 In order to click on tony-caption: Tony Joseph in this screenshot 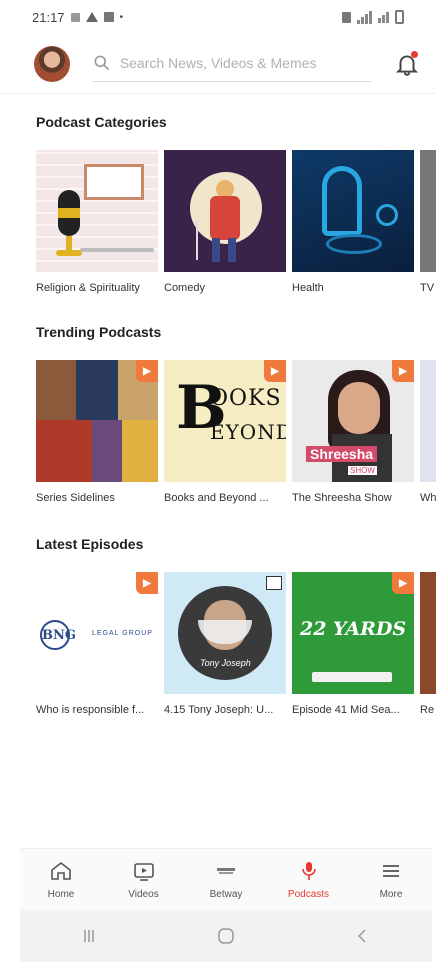, I will do `click(225, 663)`.